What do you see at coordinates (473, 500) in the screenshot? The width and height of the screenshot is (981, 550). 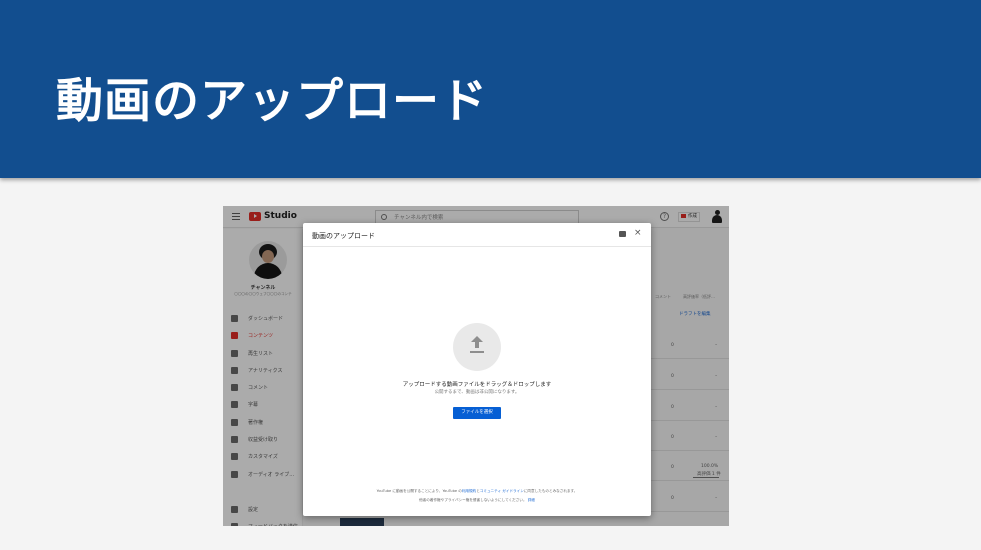 I see `copyright-text: 他者の著作権やプライバシー権を侵害しないようにしてください。` at bounding box center [473, 500].